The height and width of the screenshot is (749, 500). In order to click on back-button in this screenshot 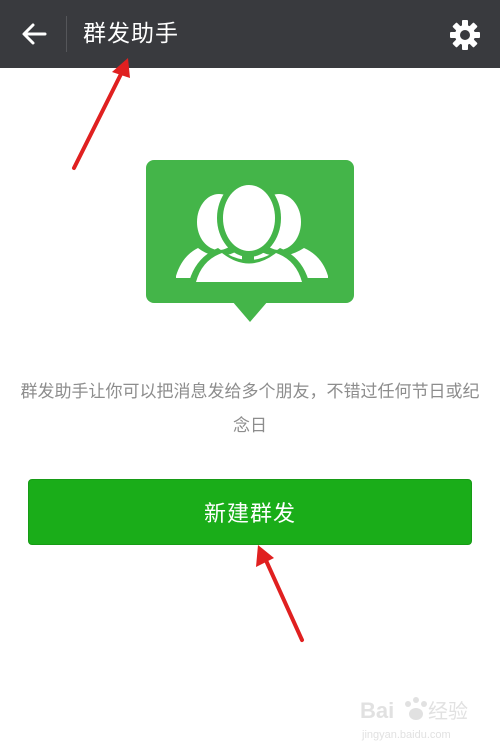, I will do `click(34, 34)`.